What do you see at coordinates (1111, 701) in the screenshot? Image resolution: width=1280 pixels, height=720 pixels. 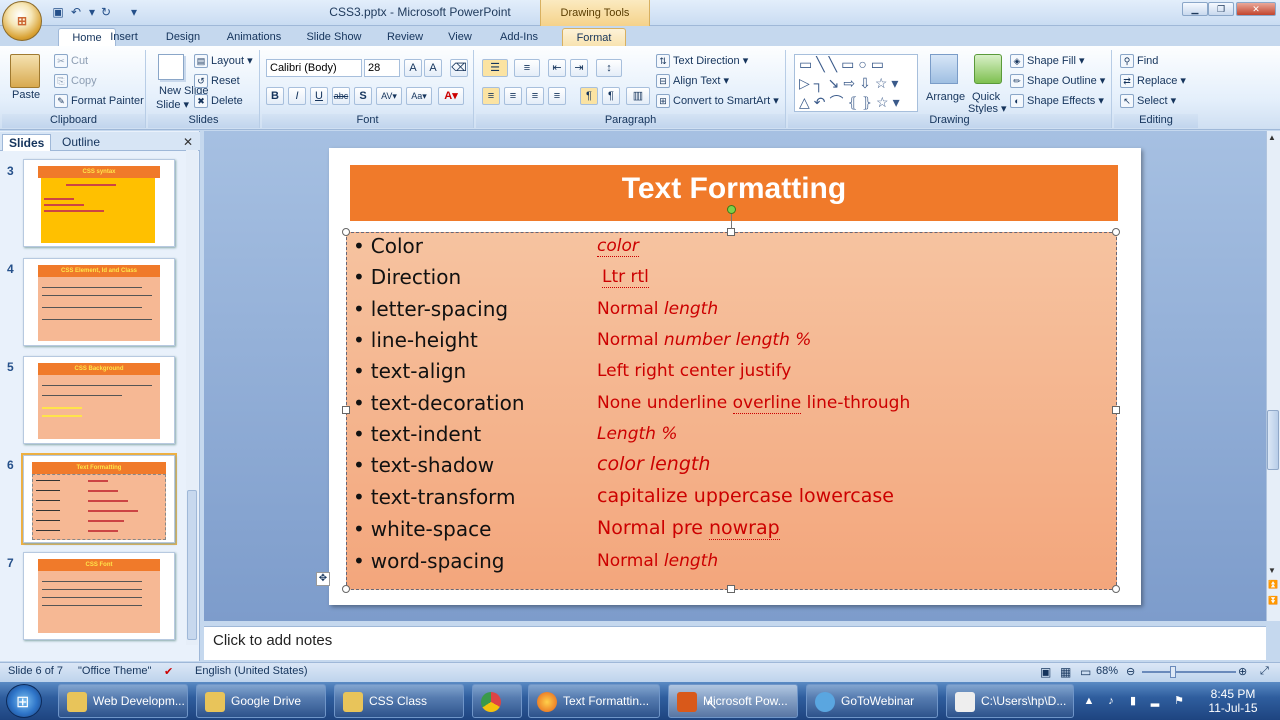 I see `volume-icon: ♪` at bounding box center [1111, 701].